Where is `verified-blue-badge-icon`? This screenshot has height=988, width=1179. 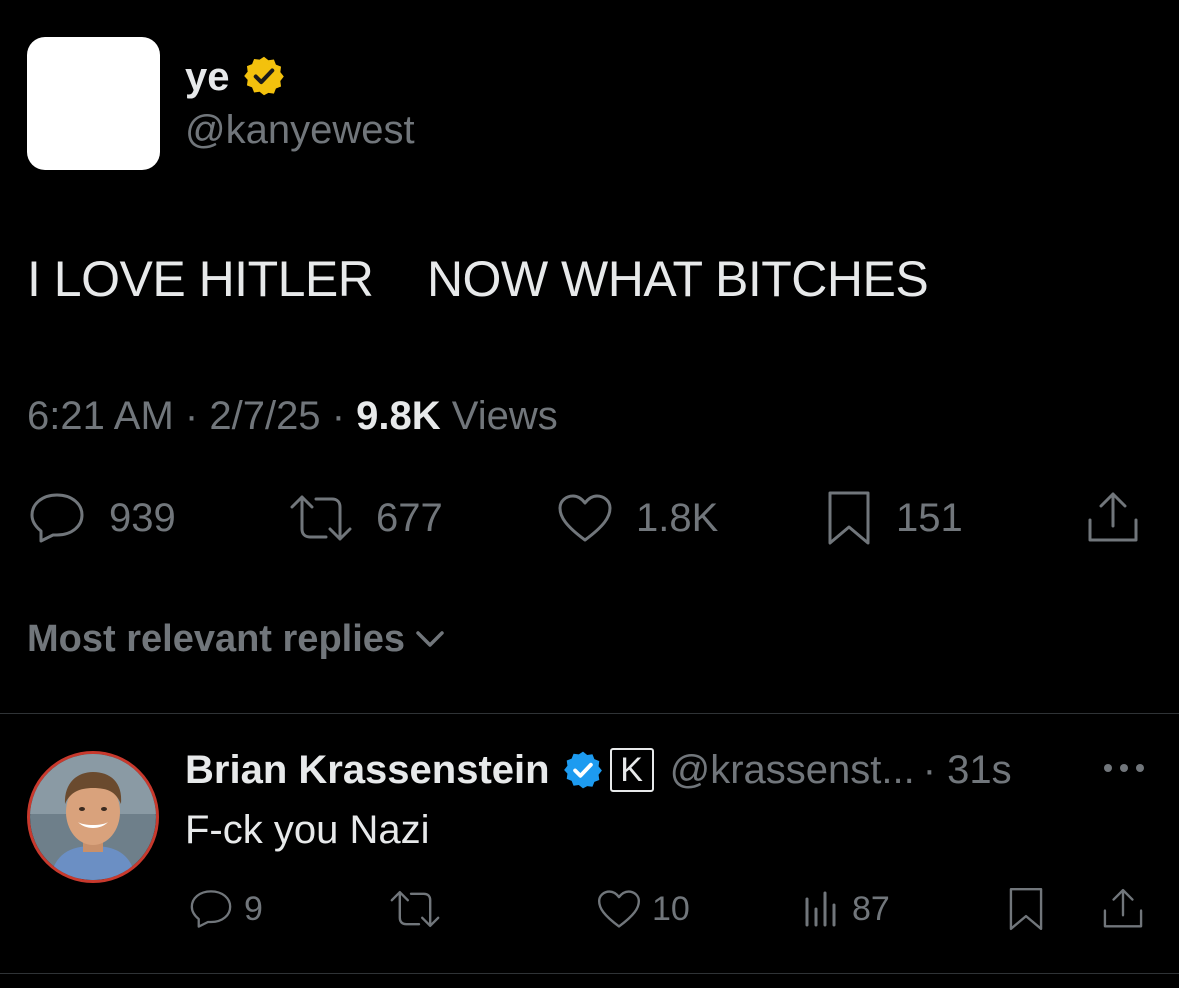 verified-blue-badge-icon is located at coordinates (582, 770).